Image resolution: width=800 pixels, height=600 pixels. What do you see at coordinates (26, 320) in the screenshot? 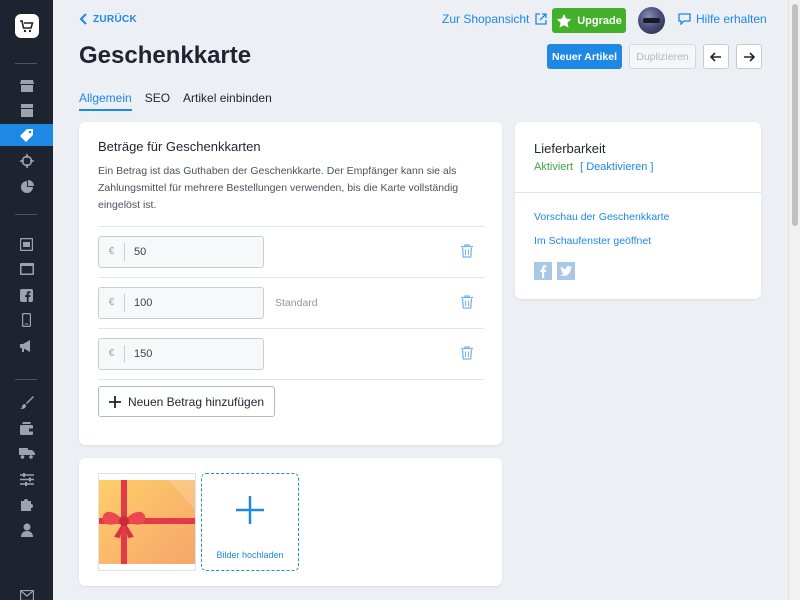
I see `mobile-icon` at bounding box center [26, 320].